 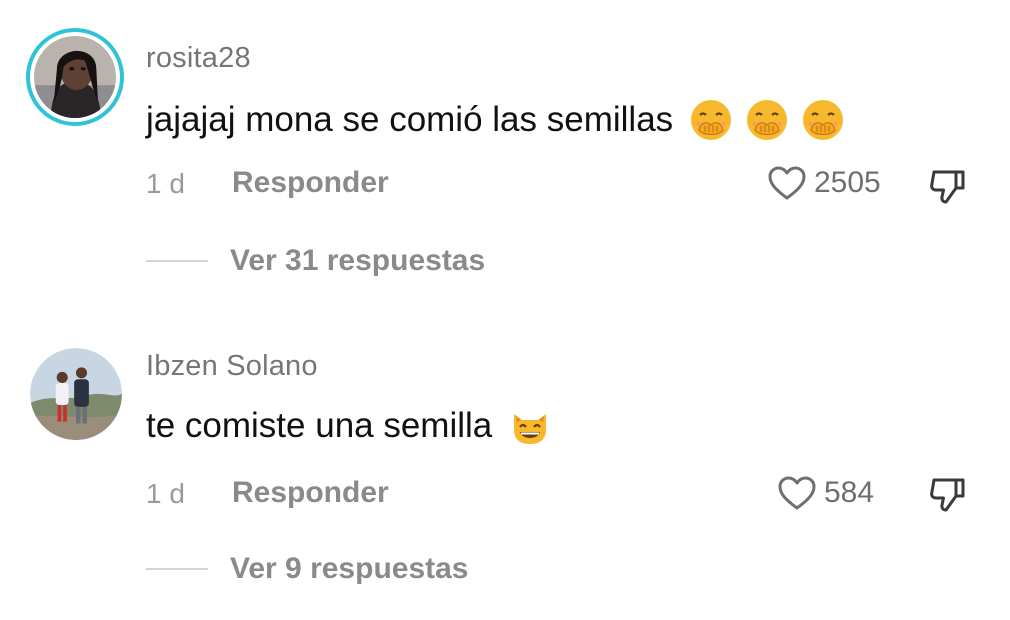 I want to click on heart-icon, so click(x=797, y=493).